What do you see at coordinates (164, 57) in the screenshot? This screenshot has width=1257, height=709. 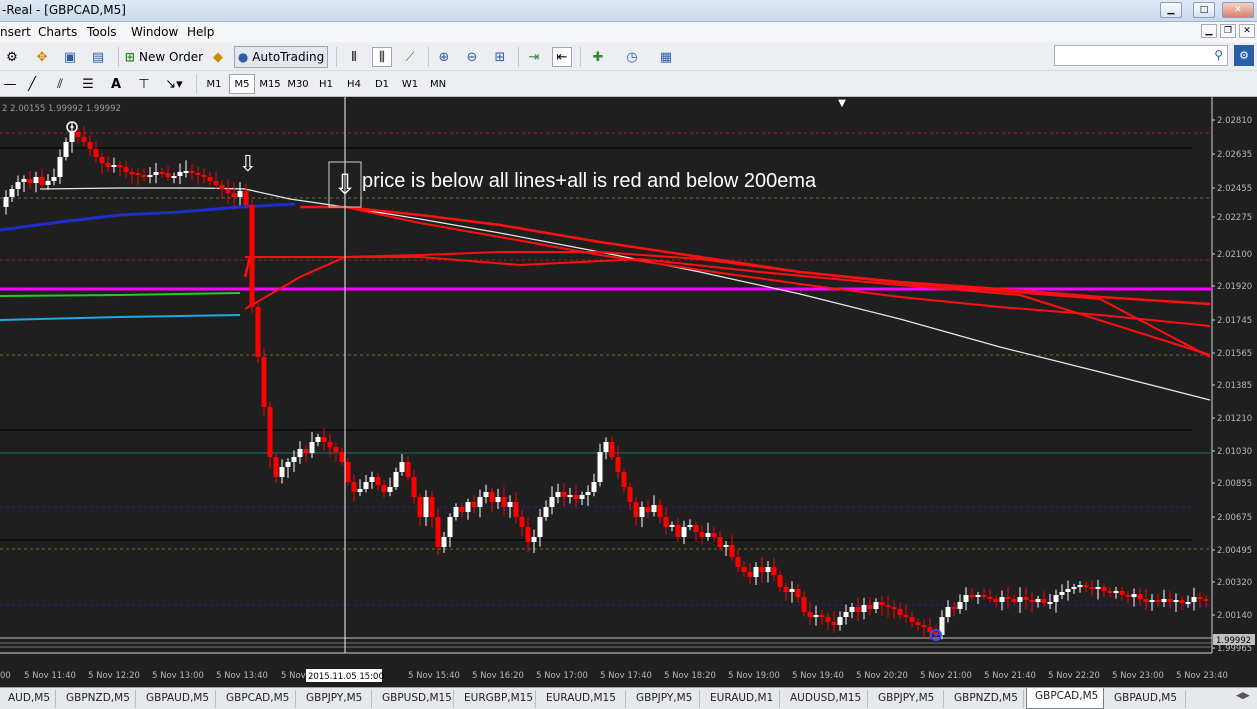 I see `new-order-button: ⊞ New Order` at bounding box center [164, 57].